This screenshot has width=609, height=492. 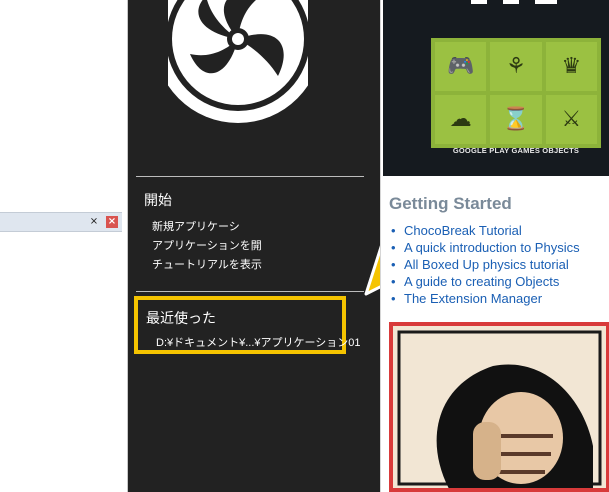 I want to click on getting-started-title: Getting Started, so click(x=450, y=203).